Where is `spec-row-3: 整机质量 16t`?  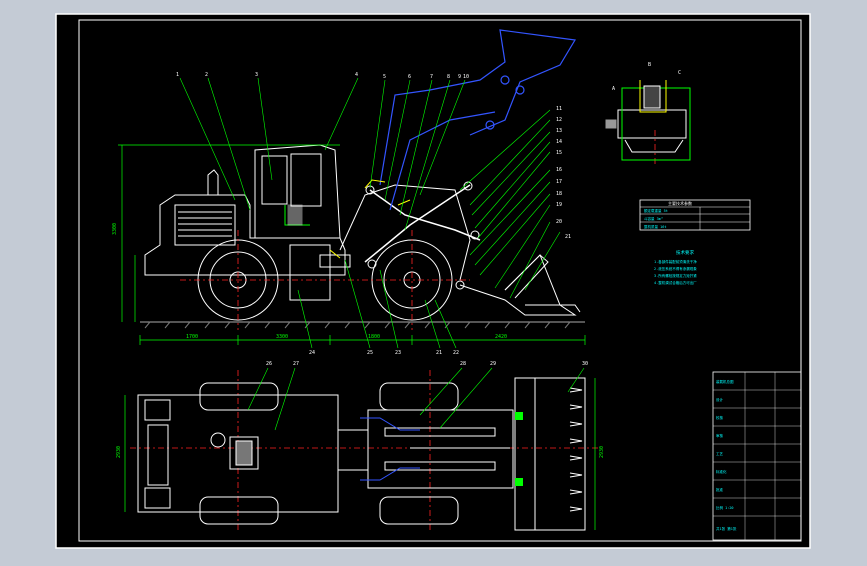
spec-row-3: 整机质量 16t is located at coordinates (655, 226).